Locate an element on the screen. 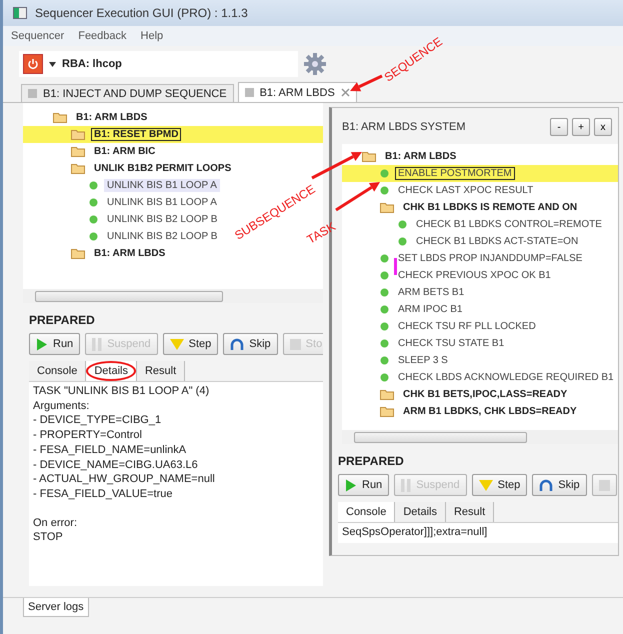  output-line: - DEVICE_TYPE=CIBG_1 is located at coordinates (97, 420).